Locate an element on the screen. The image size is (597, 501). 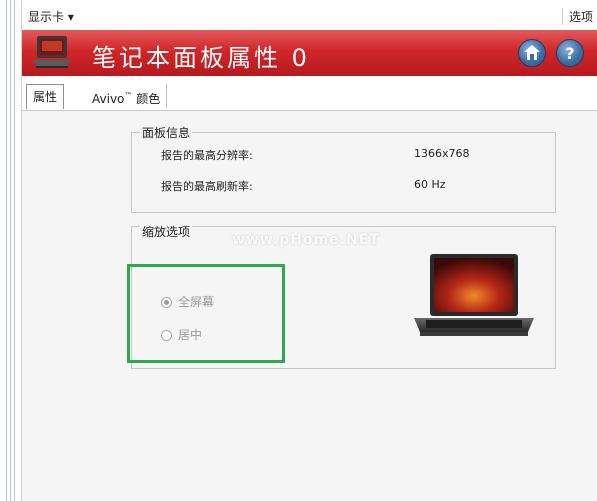
max-resolution-value: 1366x768 is located at coordinates (442, 153).